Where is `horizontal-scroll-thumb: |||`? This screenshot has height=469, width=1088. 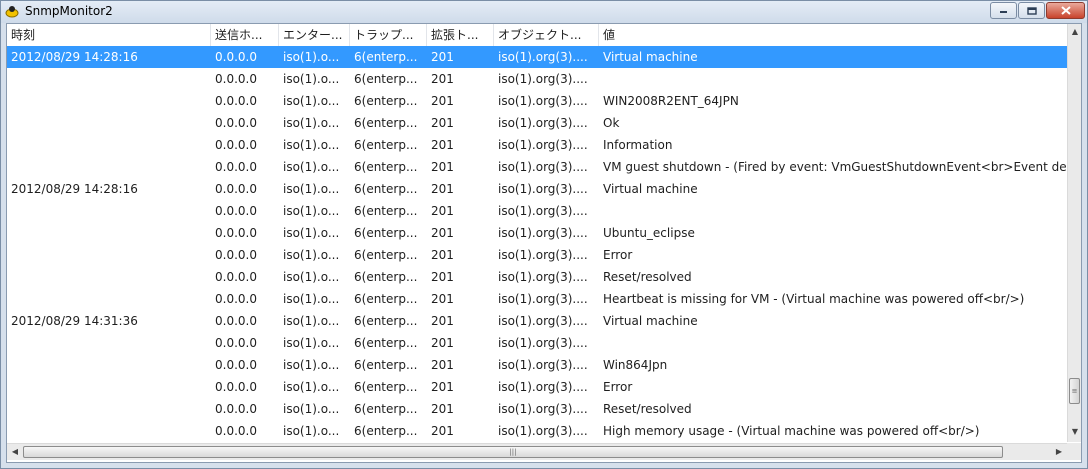
horizontal-scroll-thumb: ||| is located at coordinates (513, 452).